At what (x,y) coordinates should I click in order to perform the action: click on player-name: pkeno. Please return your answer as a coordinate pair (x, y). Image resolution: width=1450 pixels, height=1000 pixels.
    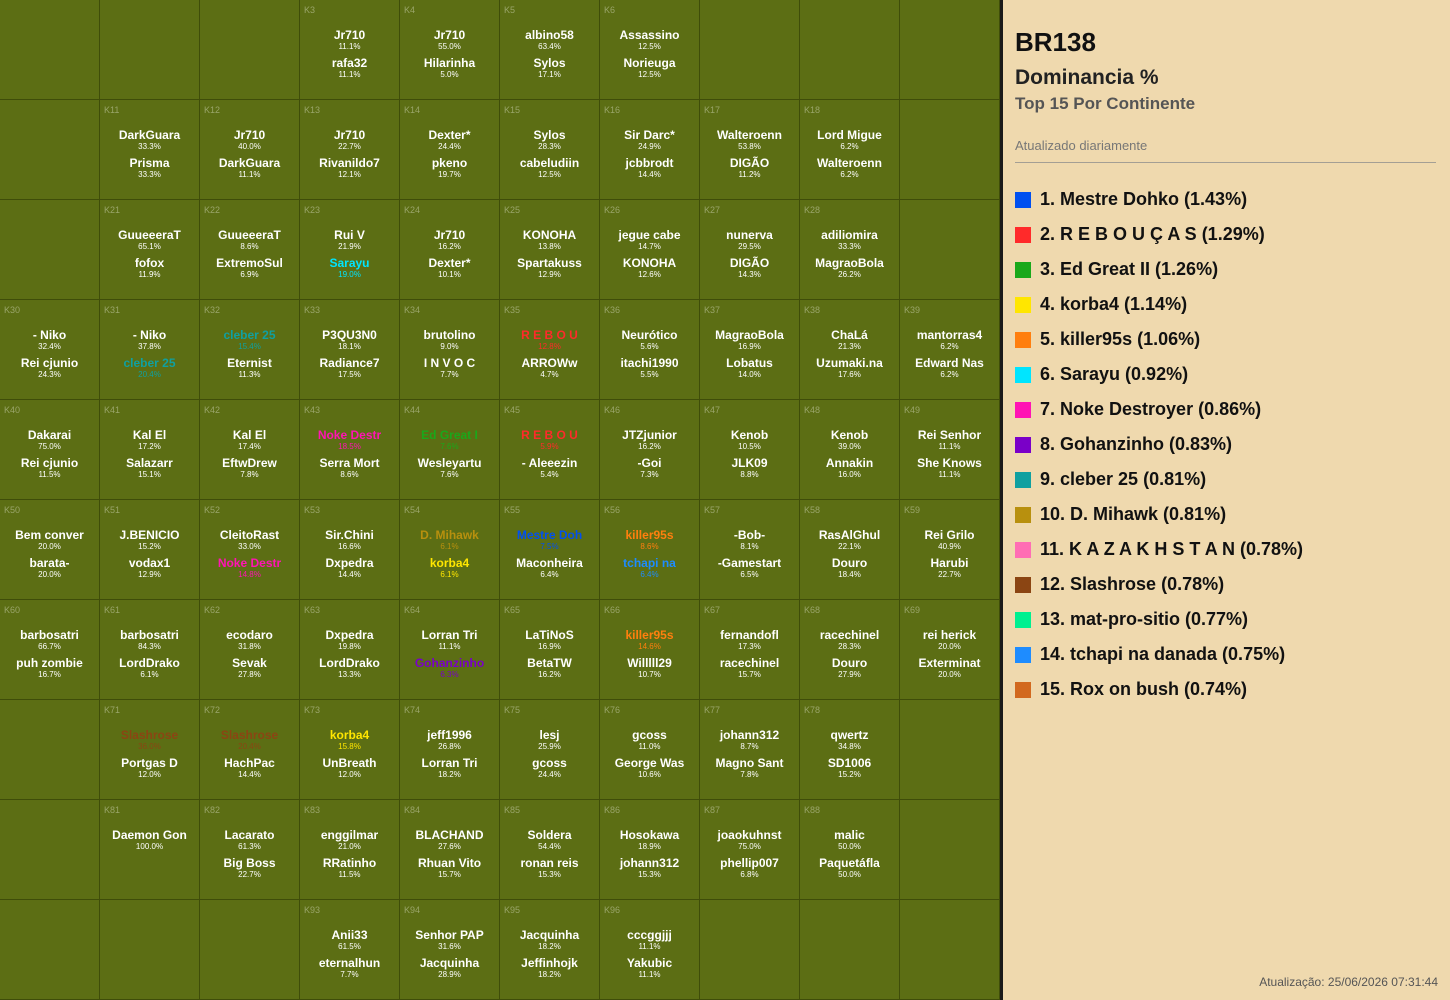
    Looking at the image, I should click on (449, 163).